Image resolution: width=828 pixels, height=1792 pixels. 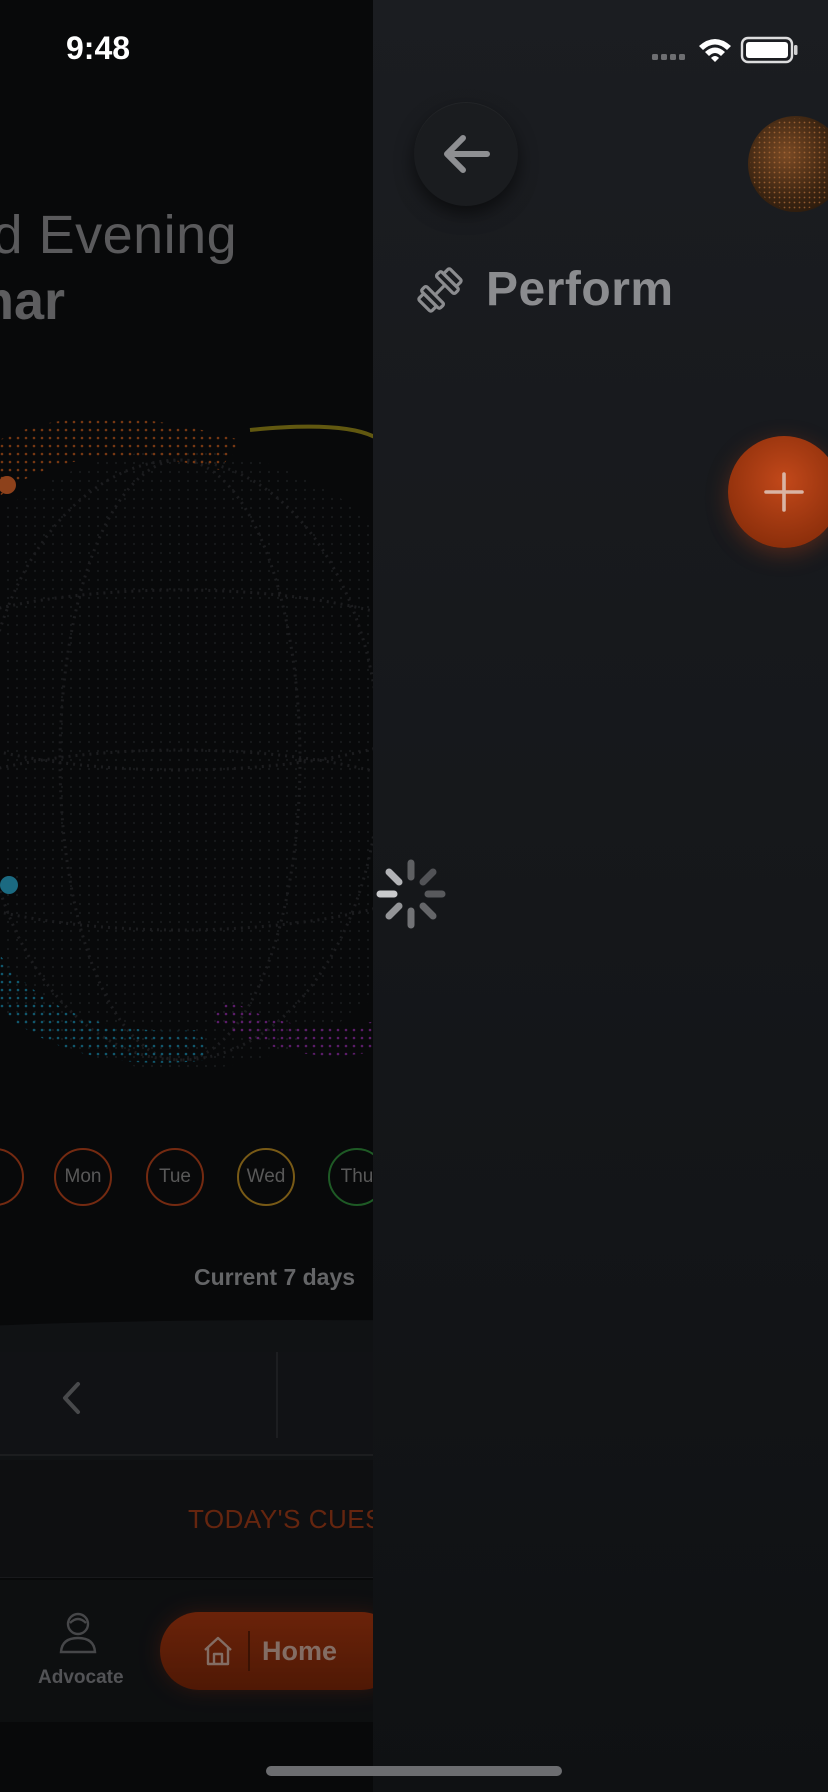 I want to click on panel-title: Perform, so click(x=580, y=289).